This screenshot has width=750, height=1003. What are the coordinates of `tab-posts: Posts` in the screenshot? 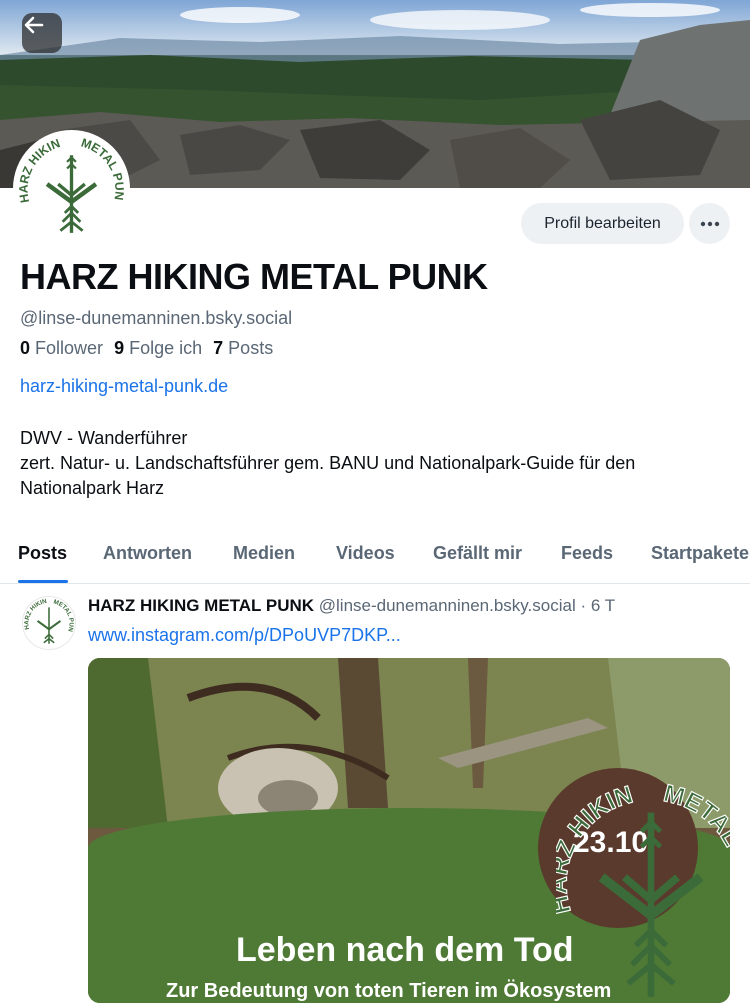 It's located at (42, 555).